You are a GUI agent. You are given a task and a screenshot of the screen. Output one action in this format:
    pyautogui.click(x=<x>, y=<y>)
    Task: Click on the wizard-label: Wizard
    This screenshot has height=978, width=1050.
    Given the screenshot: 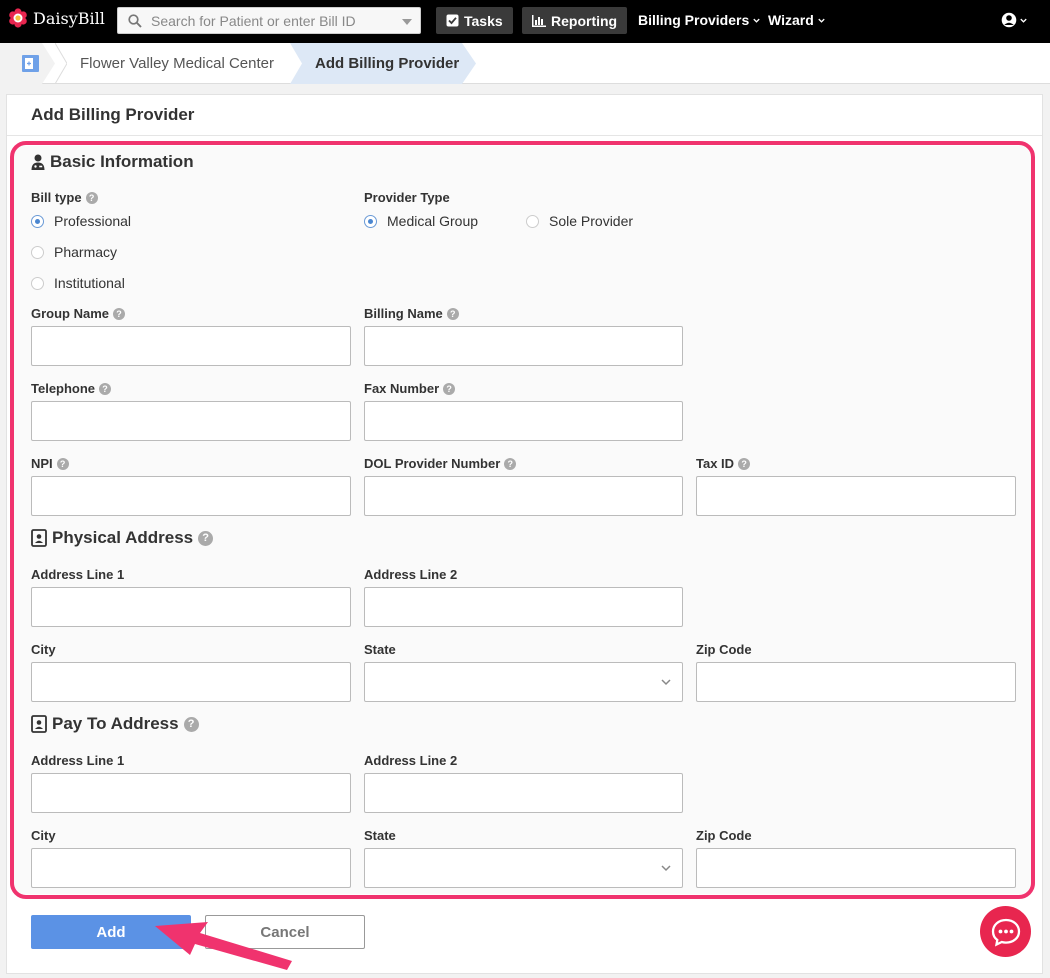 What is the action you would take?
    pyautogui.click(x=791, y=20)
    